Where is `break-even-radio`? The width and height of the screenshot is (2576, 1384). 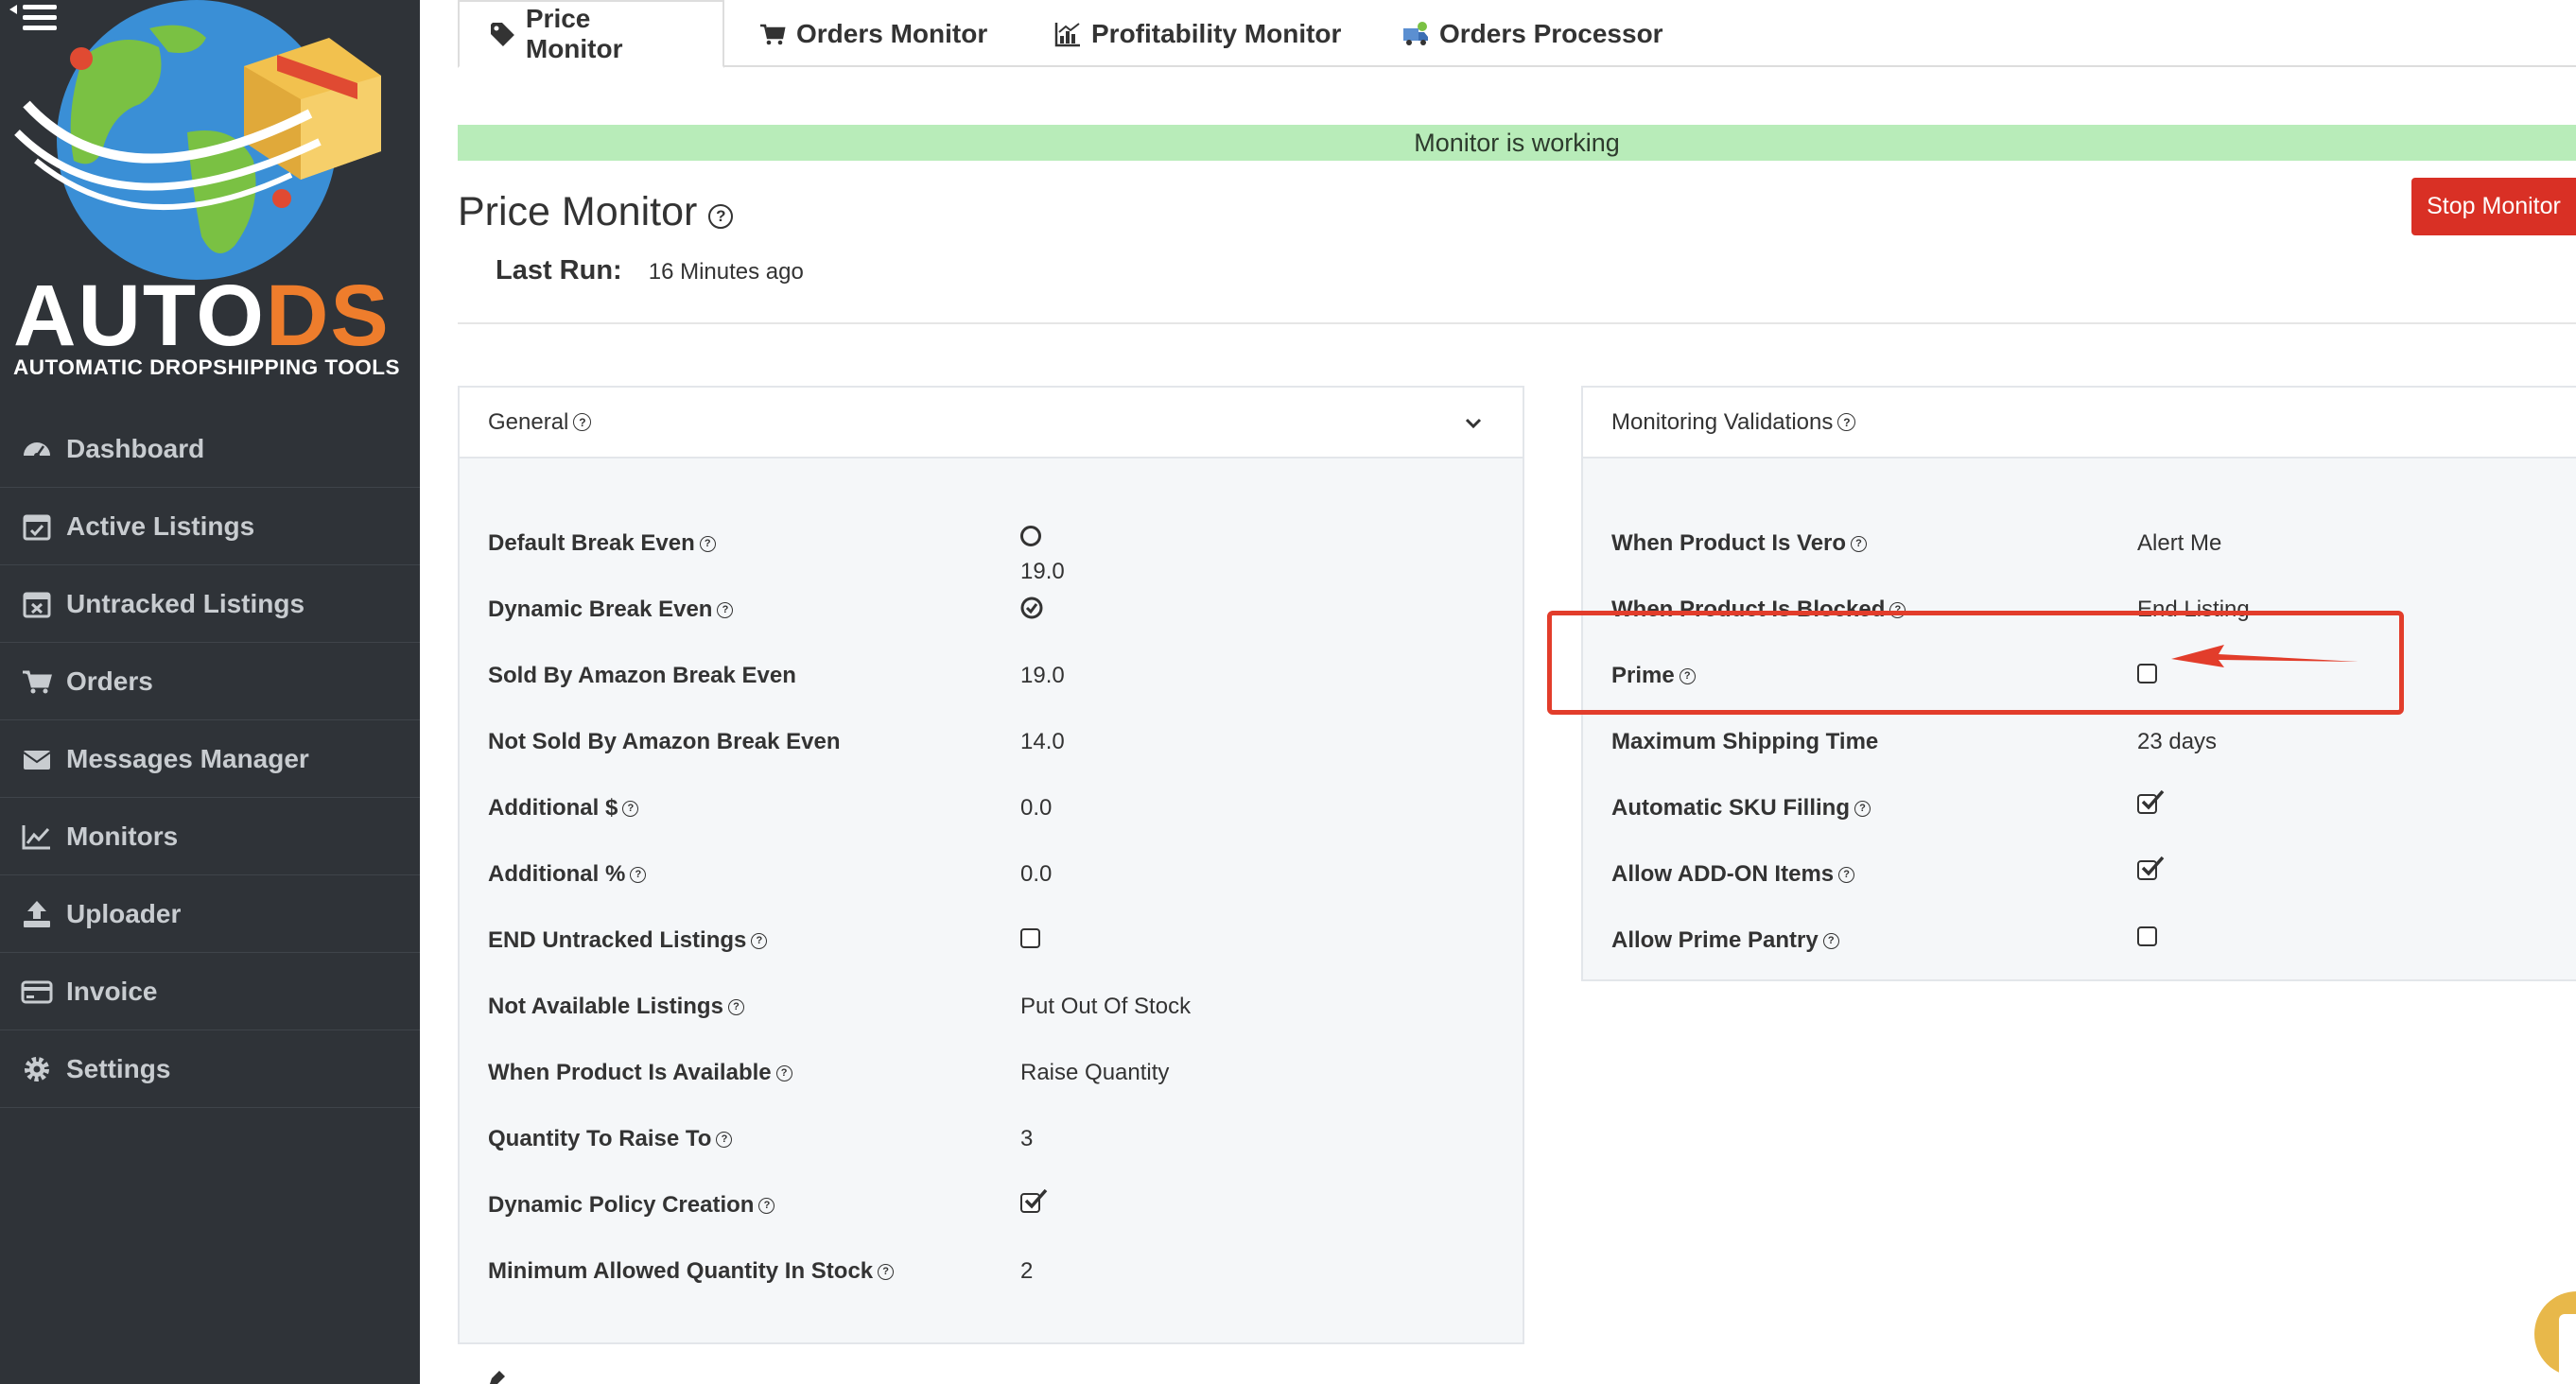 break-even-radio is located at coordinates (1030, 536).